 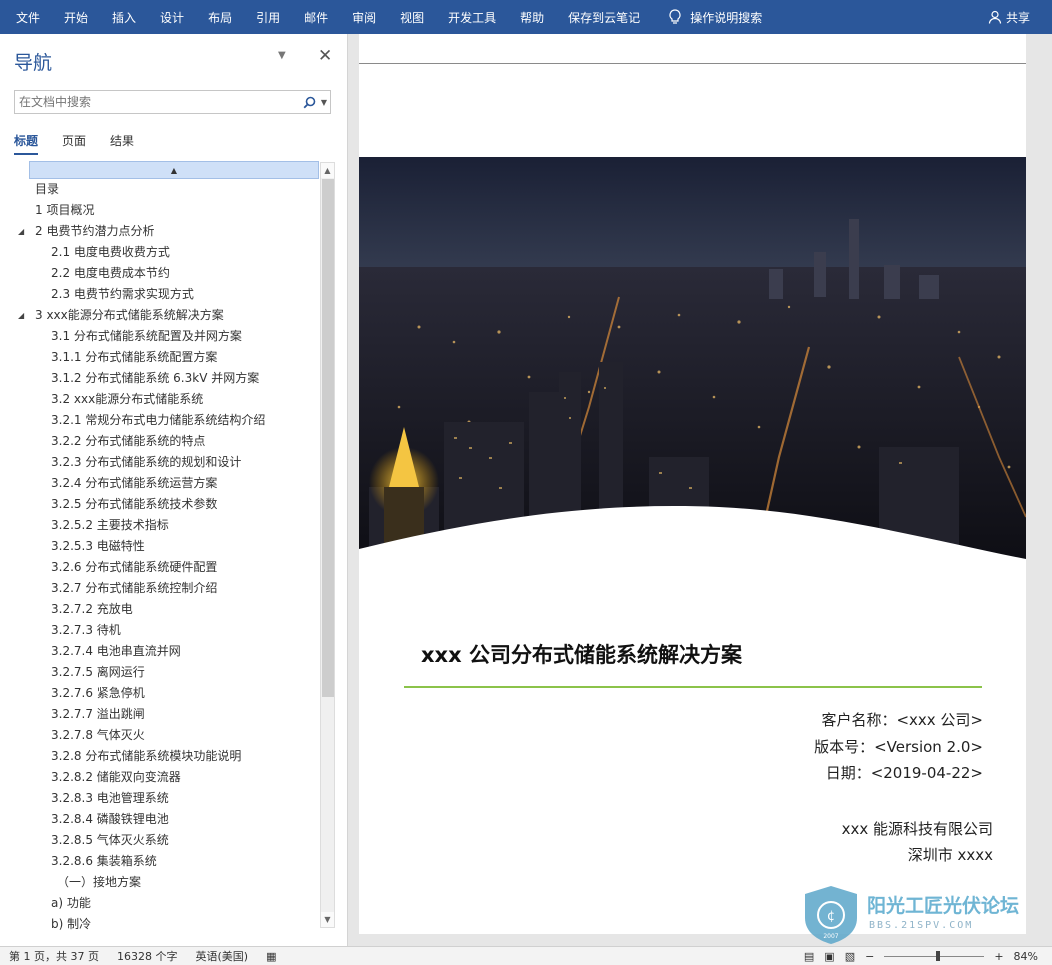 What do you see at coordinates (110, 525) in the screenshot?
I see `outline-item-label: 3.2.5.2 主要技术指标` at bounding box center [110, 525].